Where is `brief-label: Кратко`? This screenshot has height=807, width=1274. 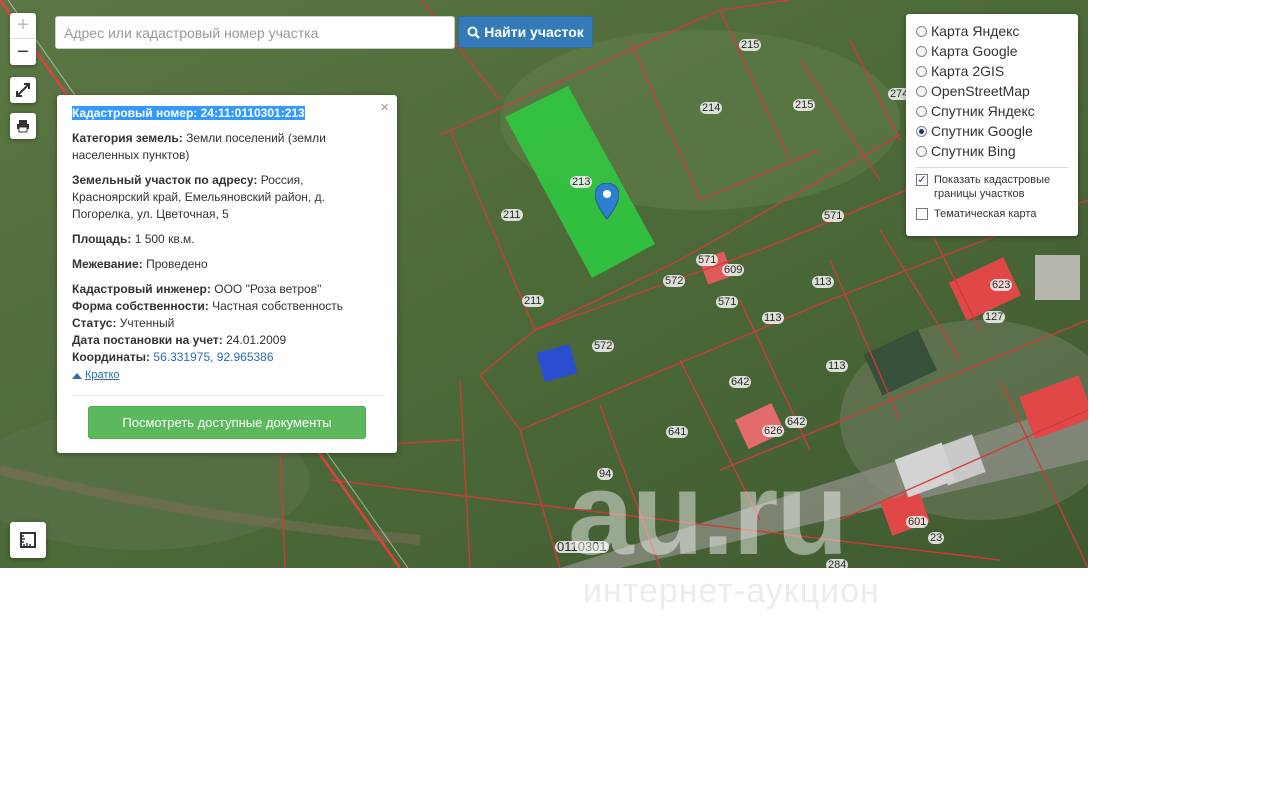
brief-label: Кратко is located at coordinates (102, 375).